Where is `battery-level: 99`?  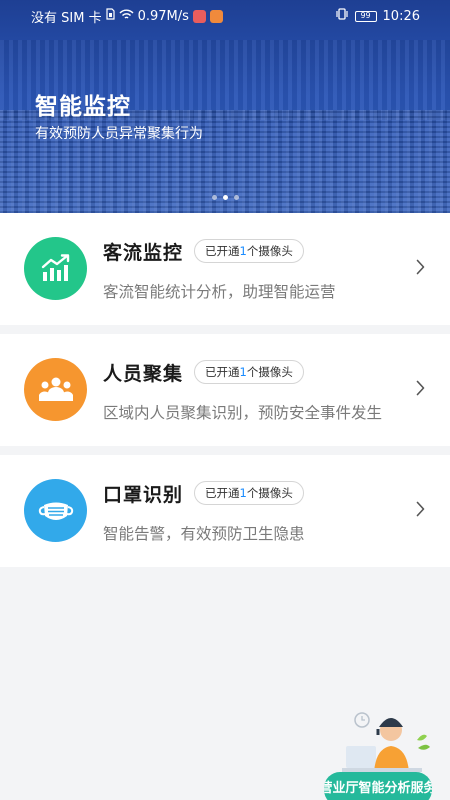 battery-level: 99 is located at coordinates (365, 15).